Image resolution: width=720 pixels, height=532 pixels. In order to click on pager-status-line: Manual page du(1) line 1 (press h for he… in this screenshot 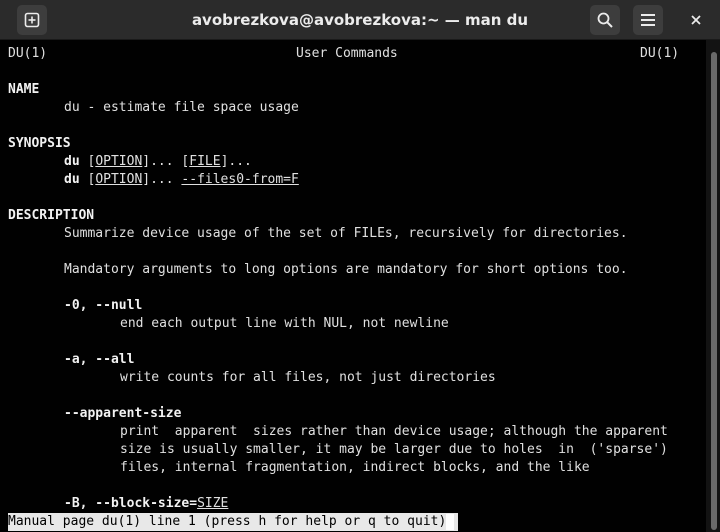, I will do `click(233, 522)`.